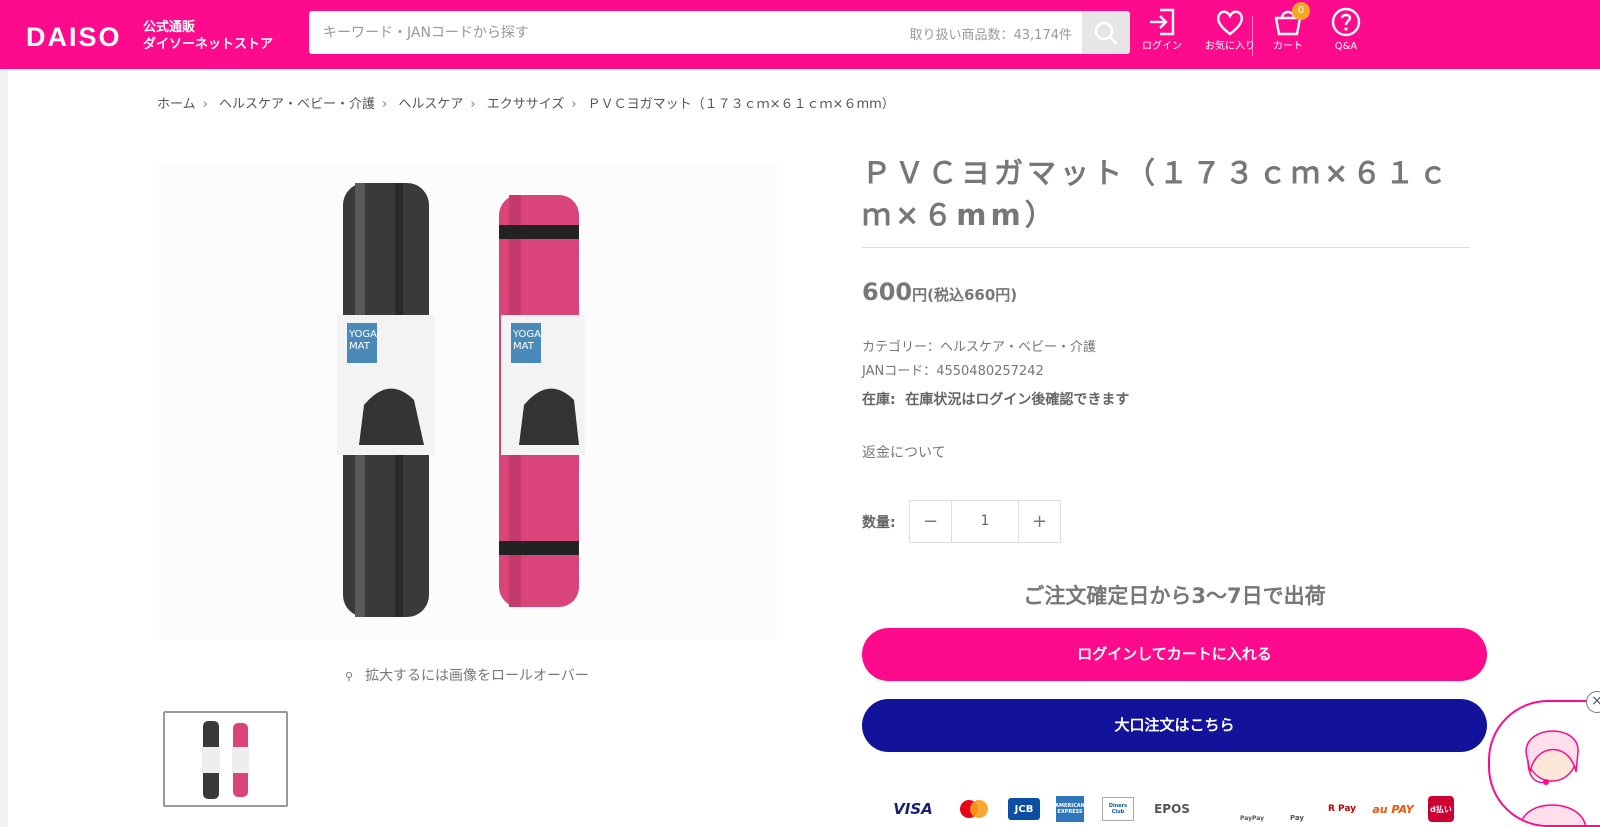 The width and height of the screenshot is (1600, 827). I want to click on stock-status: 在庫: 在庫状況はログイン後確認できます, so click(995, 399).